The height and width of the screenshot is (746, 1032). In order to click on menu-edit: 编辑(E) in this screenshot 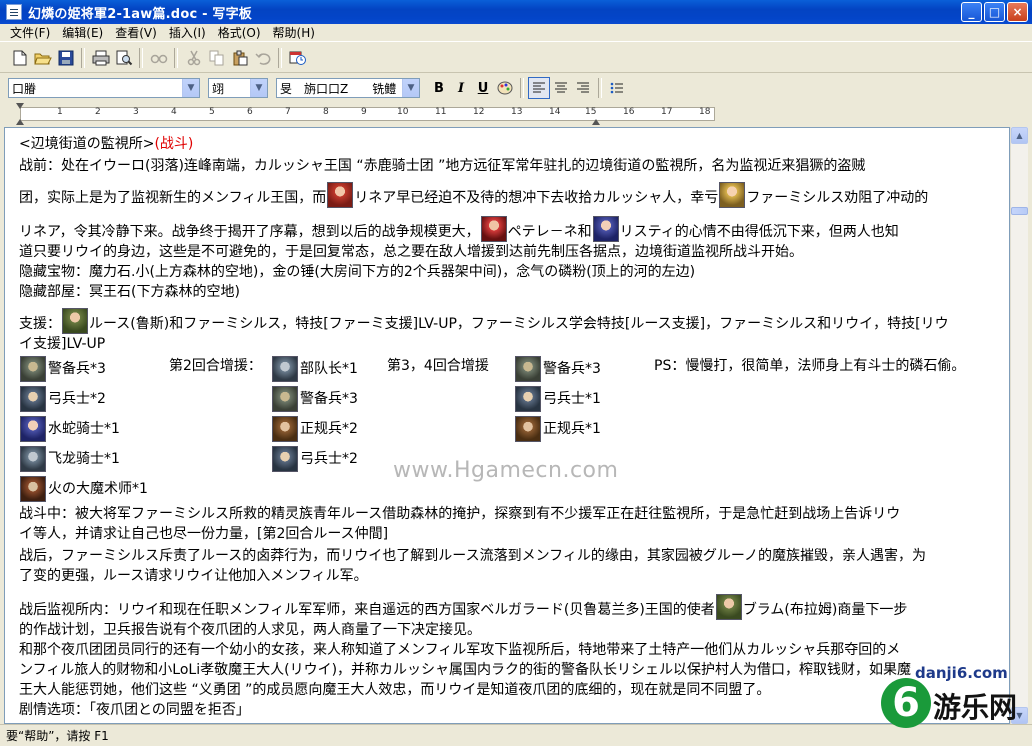, I will do `click(82, 32)`.